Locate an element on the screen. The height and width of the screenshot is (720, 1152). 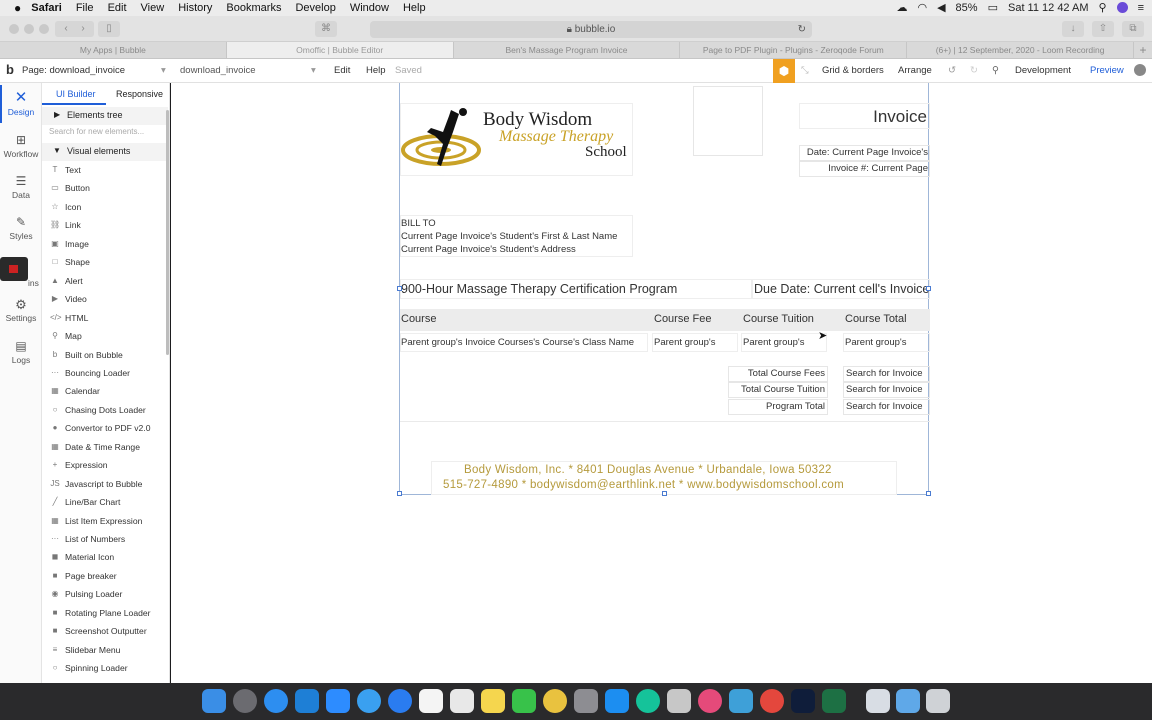
redo-icon: ↻ is located at coordinates (974, 70).